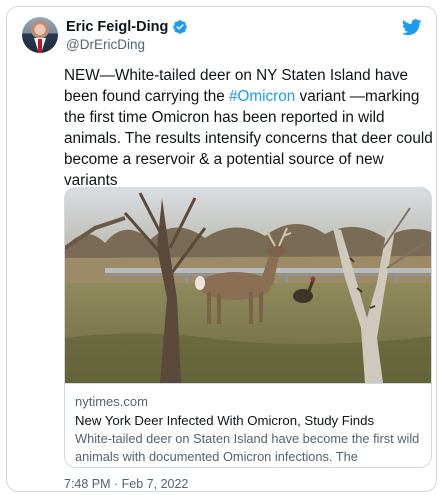  I want to click on tweet-timestamp: 7:48 PM · Feb 7, 2022, so click(126, 484).